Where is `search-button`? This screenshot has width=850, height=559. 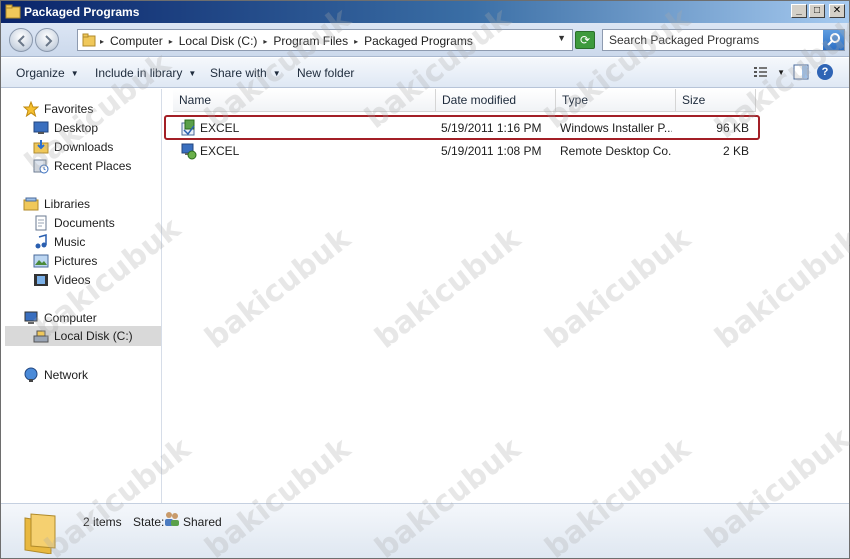
search-button is located at coordinates (833, 40).